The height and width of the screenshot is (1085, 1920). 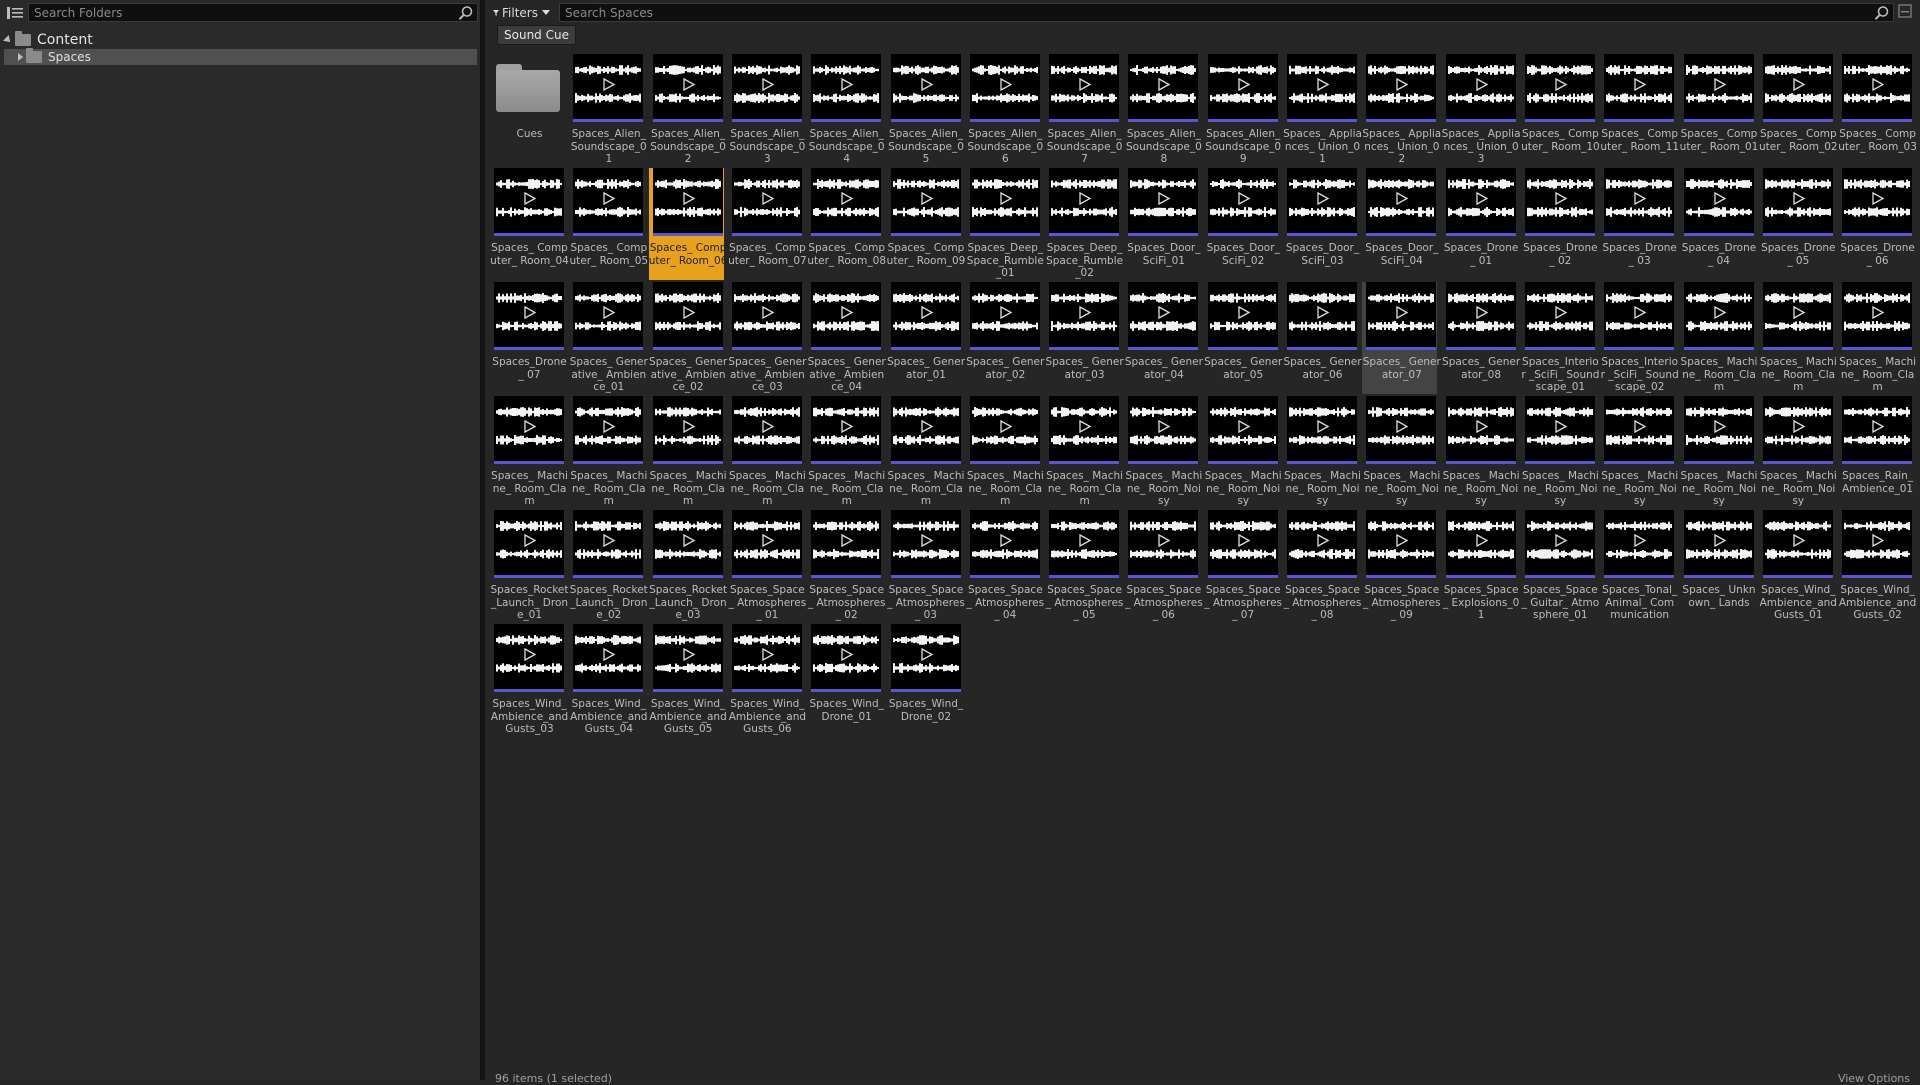 I want to click on asset-tile: Spaces_Space_ Atmospheres_ 07, so click(x=1241, y=566).